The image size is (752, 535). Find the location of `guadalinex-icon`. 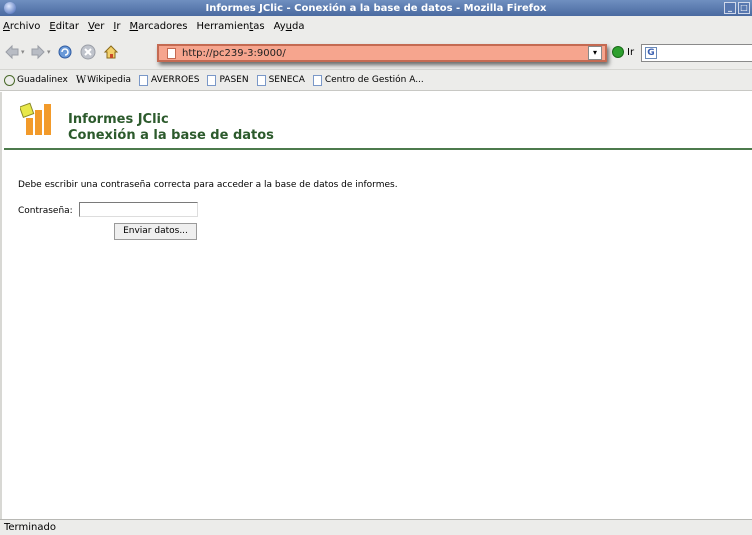

guadalinex-icon is located at coordinates (9, 80).